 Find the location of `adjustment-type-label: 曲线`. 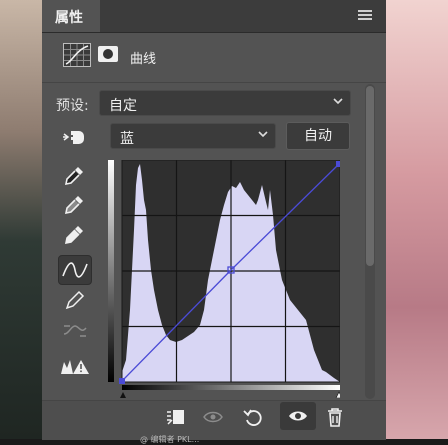

adjustment-type-label: 曲线 is located at coordinates (143, 59).